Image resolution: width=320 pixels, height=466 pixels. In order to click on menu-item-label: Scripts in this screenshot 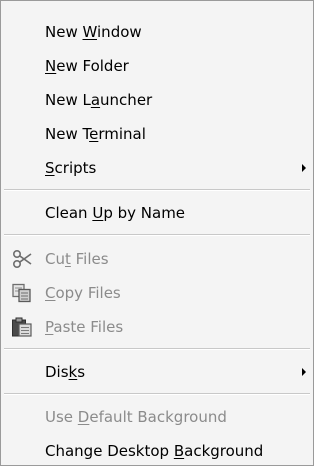, I will do `click(71, 168)`.